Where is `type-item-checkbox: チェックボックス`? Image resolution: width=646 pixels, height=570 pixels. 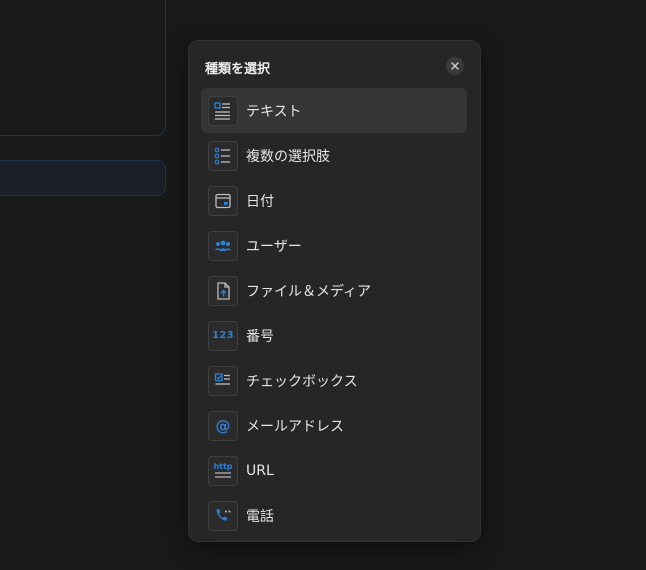
type-item-checkbox: チェックボックス is located at coordinates (334, 380).